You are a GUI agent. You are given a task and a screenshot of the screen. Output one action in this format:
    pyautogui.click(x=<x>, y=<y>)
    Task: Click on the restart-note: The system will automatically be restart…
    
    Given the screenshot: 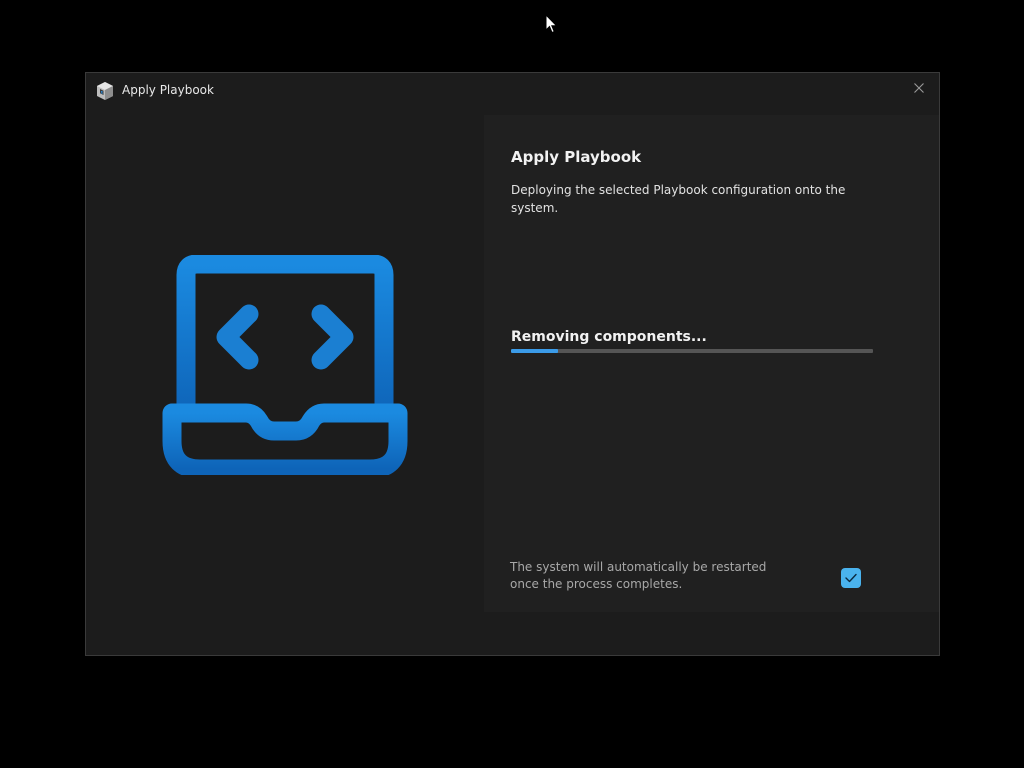 What is the action you would take?
    pyautogui.click(x=638, y=575)
    